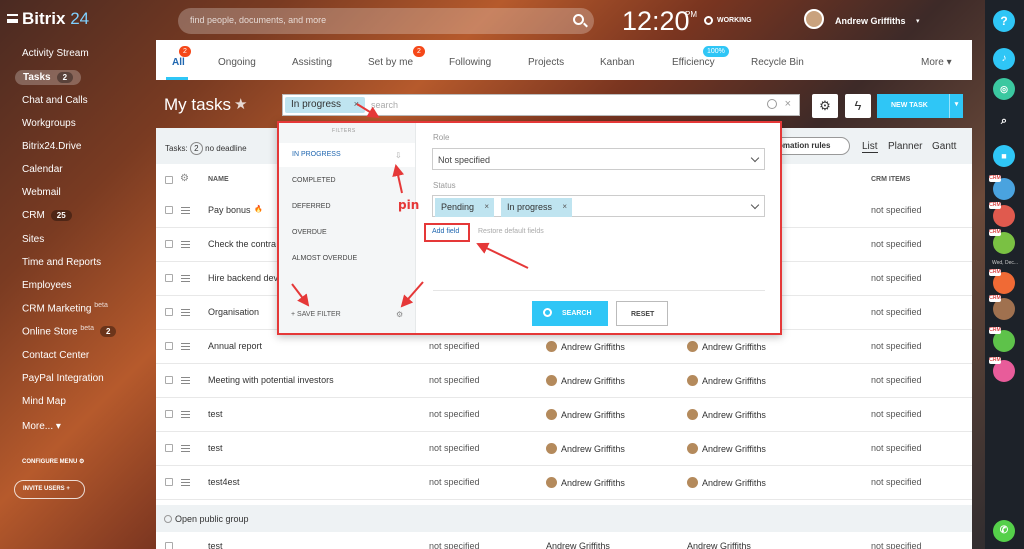  I want to click on sidebar-item-paypal: PayPal Integration, so click(63, 378).